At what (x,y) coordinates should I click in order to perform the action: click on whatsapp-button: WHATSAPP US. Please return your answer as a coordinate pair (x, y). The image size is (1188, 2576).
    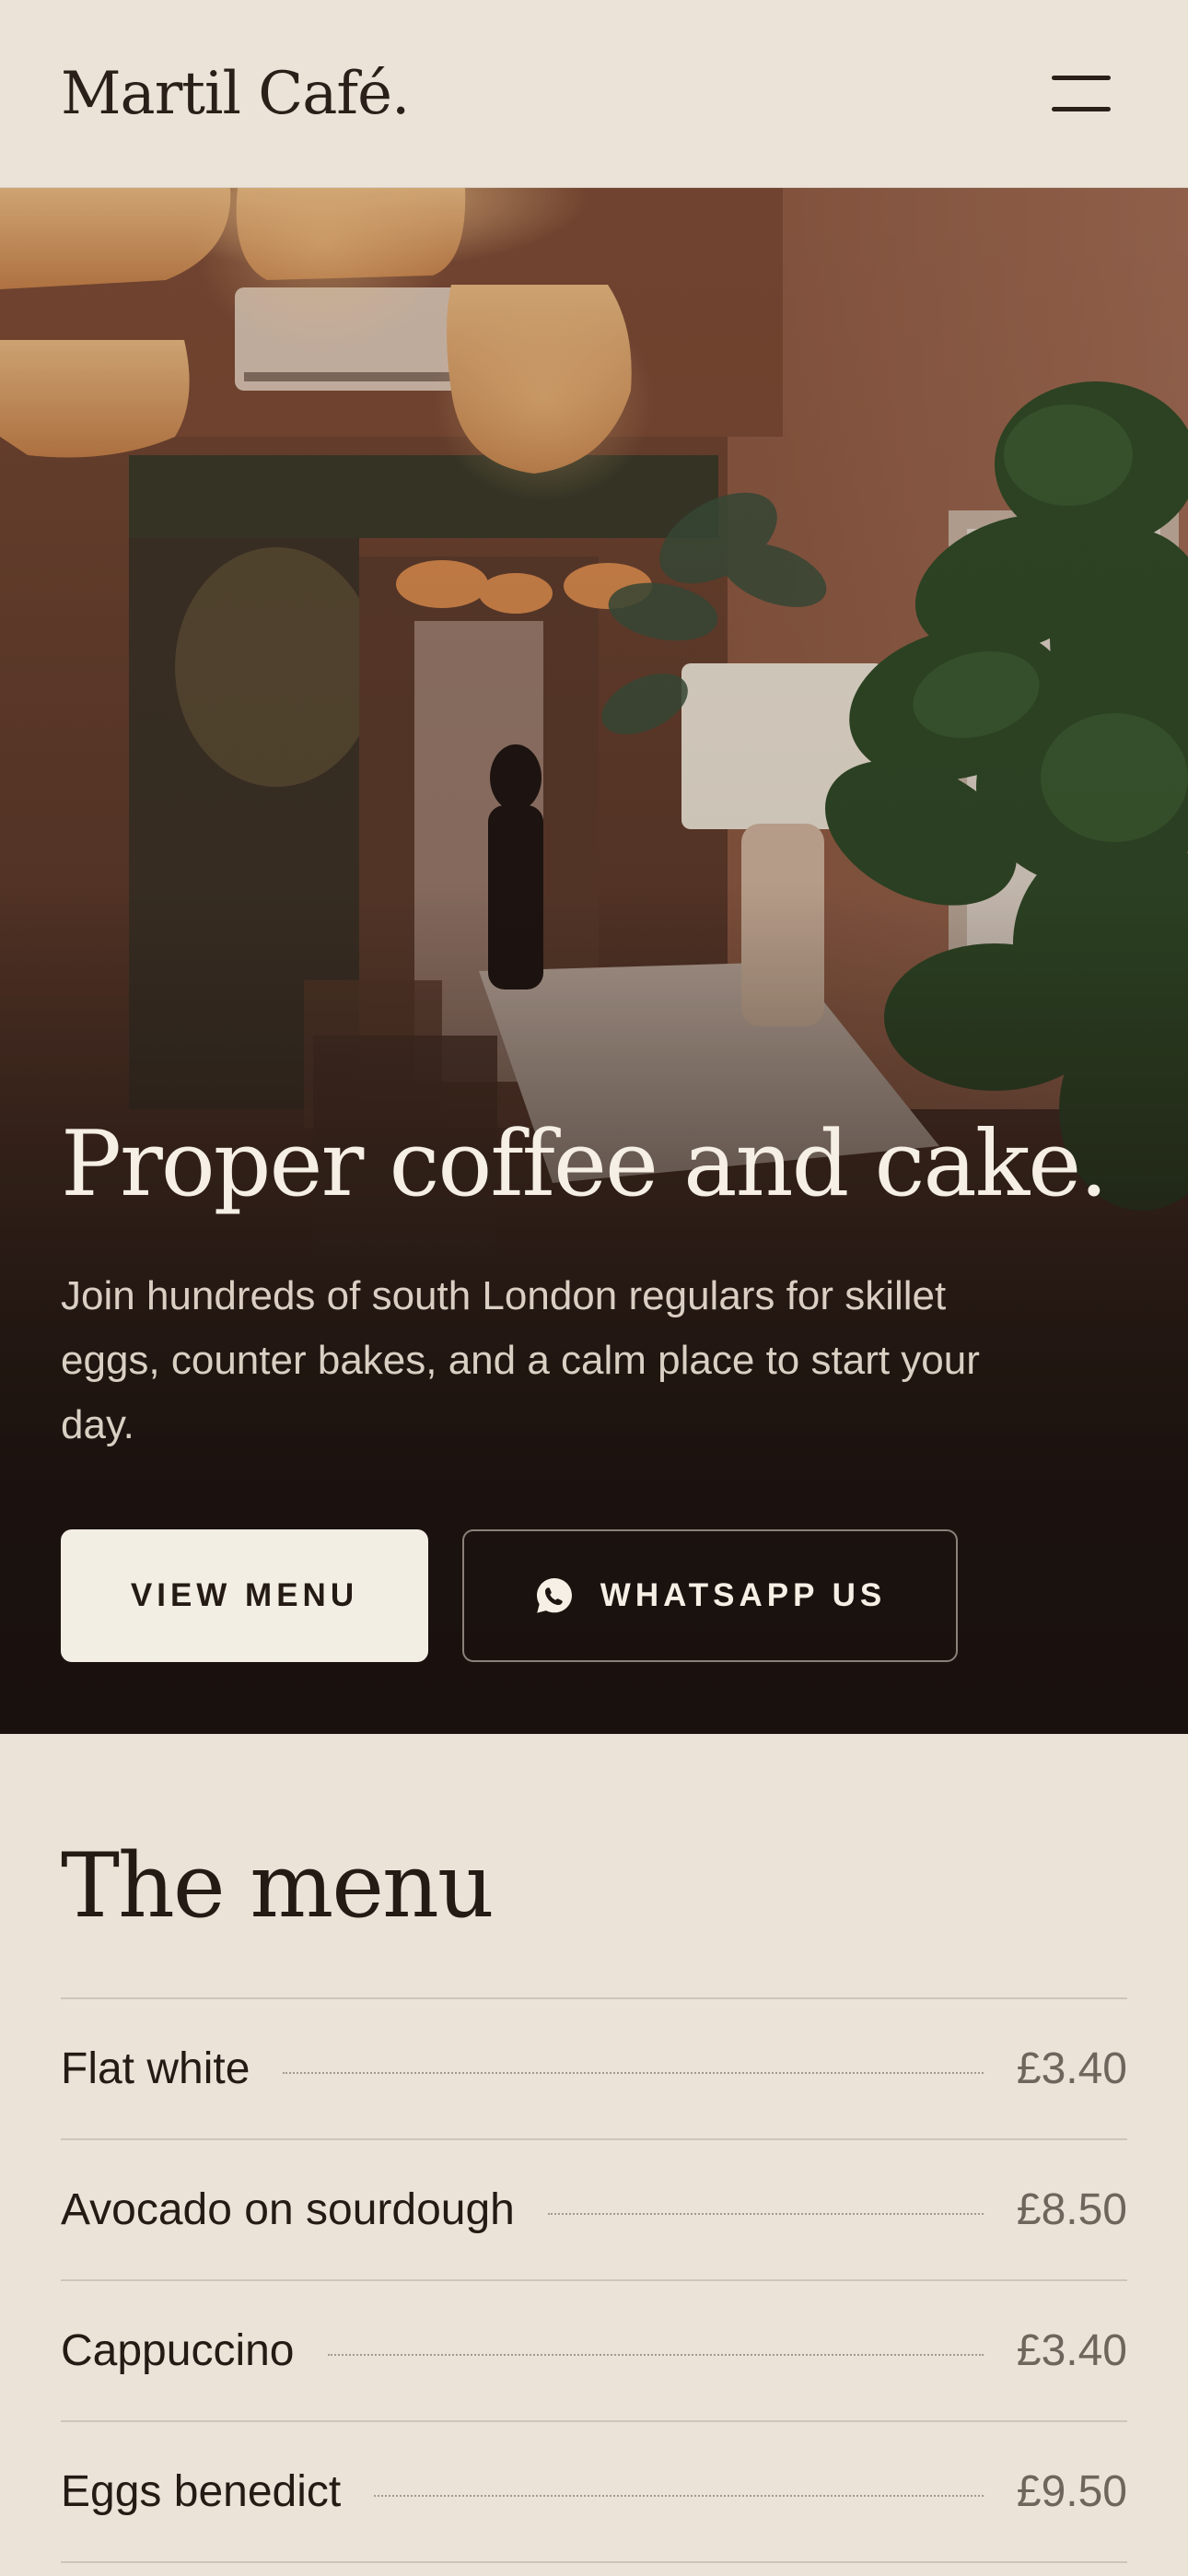
    Looking at the image, I should click on (710, 1595).